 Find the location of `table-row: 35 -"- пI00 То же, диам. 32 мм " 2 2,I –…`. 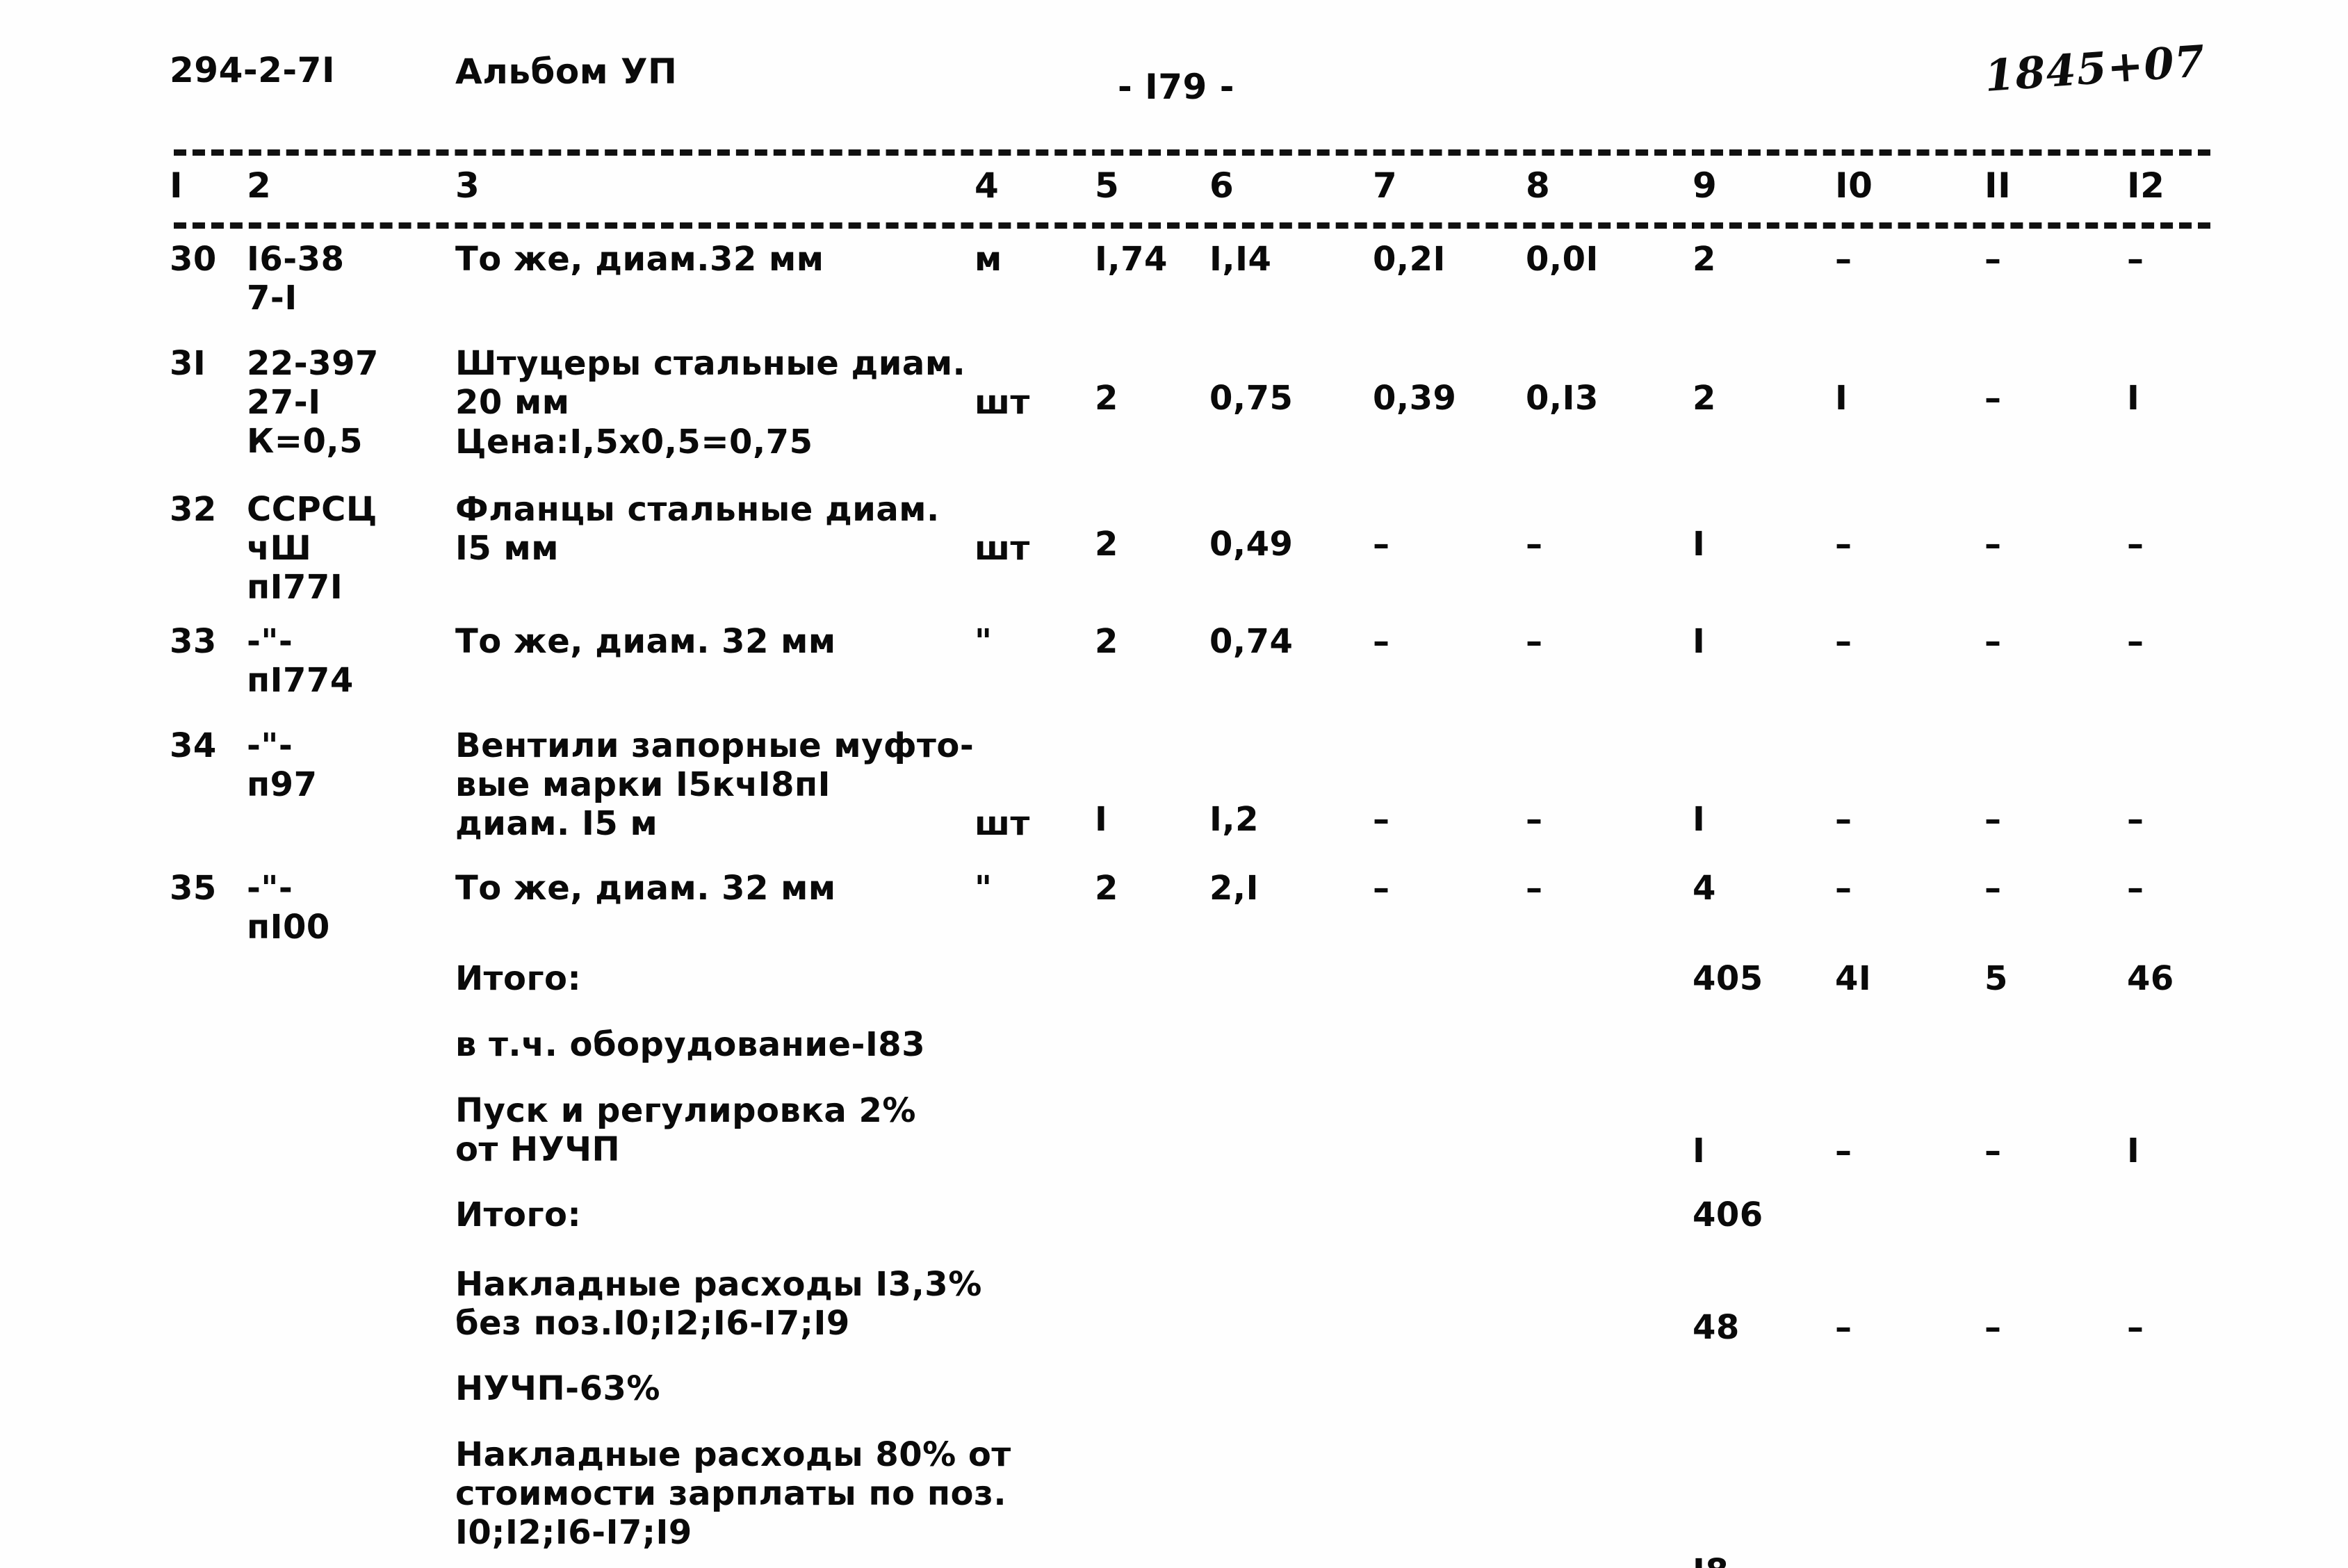

table-row: 35 -"- пI00 То же, диам. 32 мм " 2 2,I –… is located at coordinates (1174, 921).